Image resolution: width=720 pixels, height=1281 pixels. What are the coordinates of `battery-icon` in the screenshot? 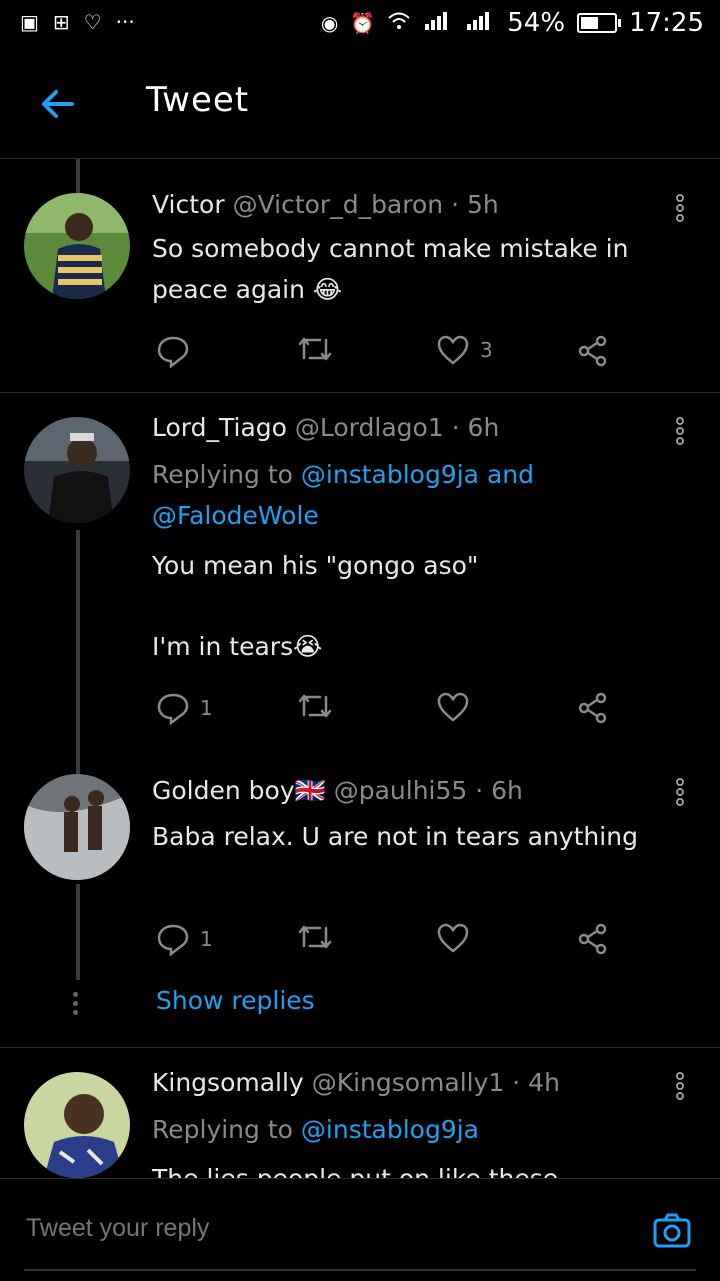 It's located at (599, 23).